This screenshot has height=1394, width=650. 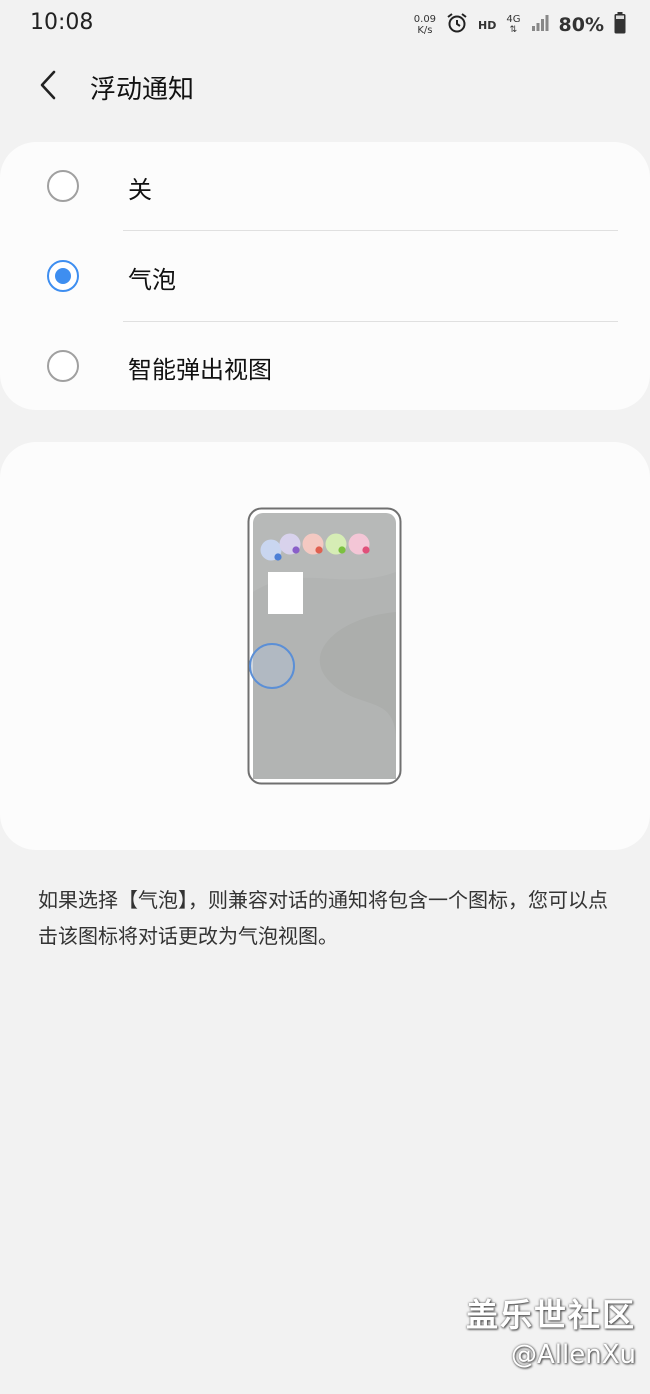 What do you see at coordinates (425, 30) in the screenshot?
I see `network-speed-unit: K/s` at bounding box center [425, 30].